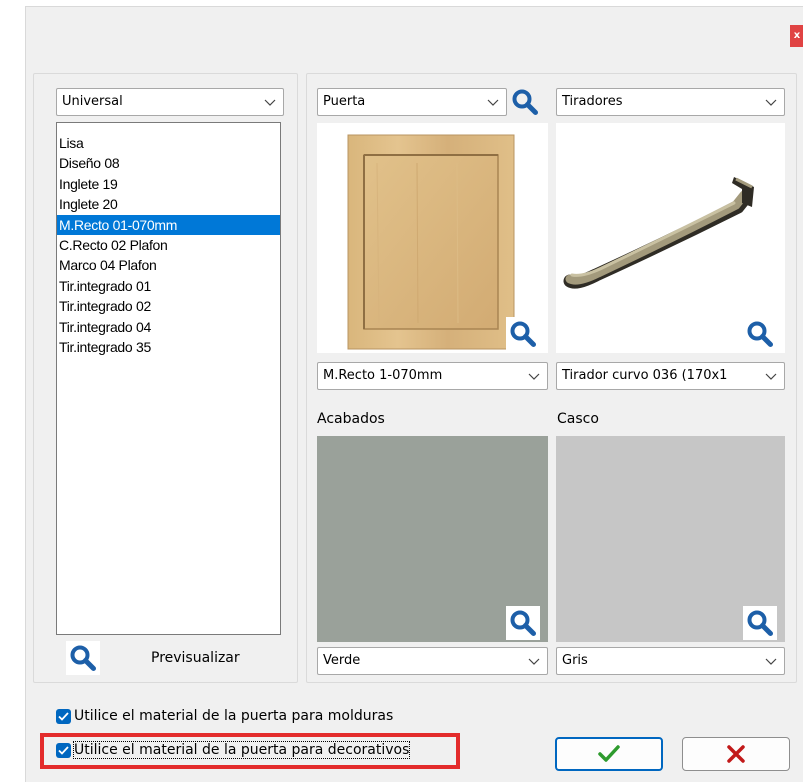 The width and height of the screenshot is (803, 782). What do you see at coordinates (351, 419) in the screenshot?
I see `finishes-label: Acabados` at bounding box center [351, 419].